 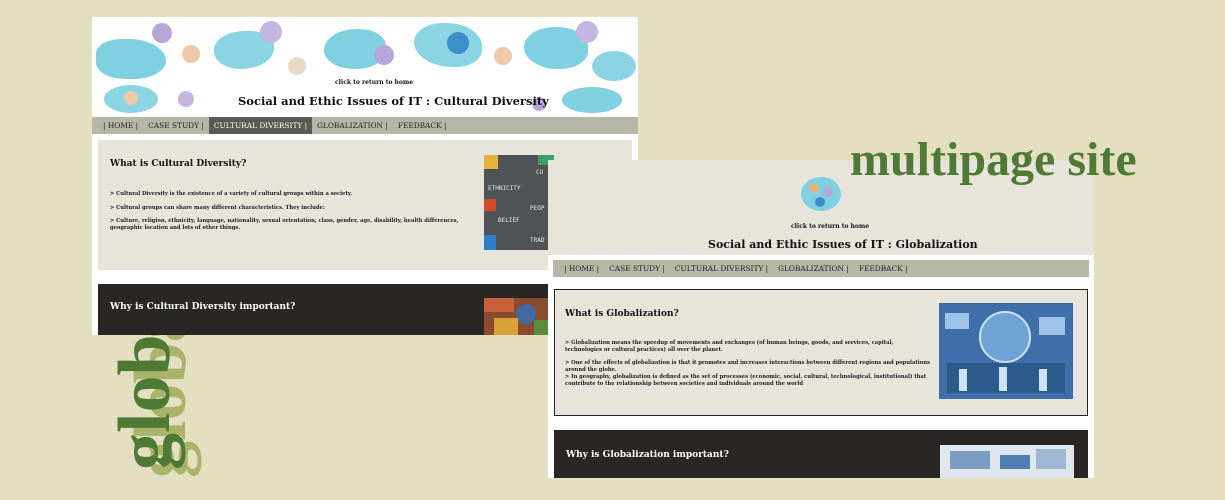 What do you see at coordinates (203, 307) in the screenshot?
I see `section-title: Why is Cultural Diversity important?` at bounding box center [203, 307].